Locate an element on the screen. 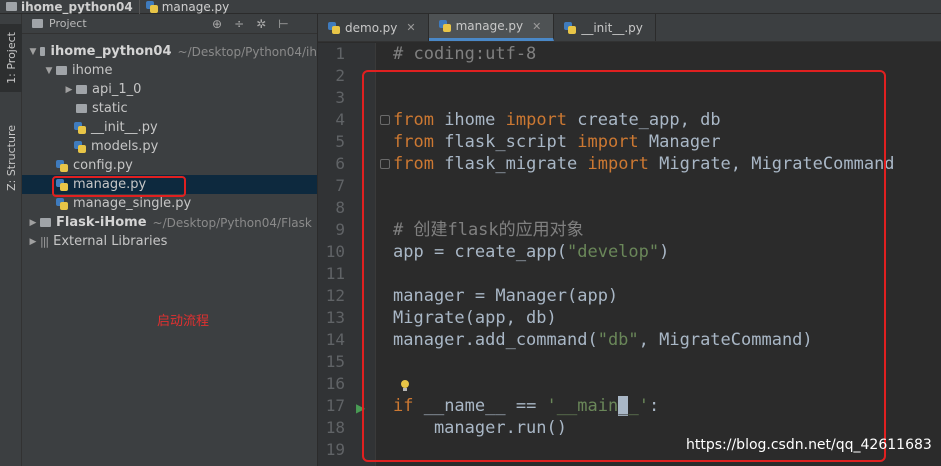 The width and height of the screenshot is (941, 466). tab-label: __init__.py is located at coordinates (612, 27).